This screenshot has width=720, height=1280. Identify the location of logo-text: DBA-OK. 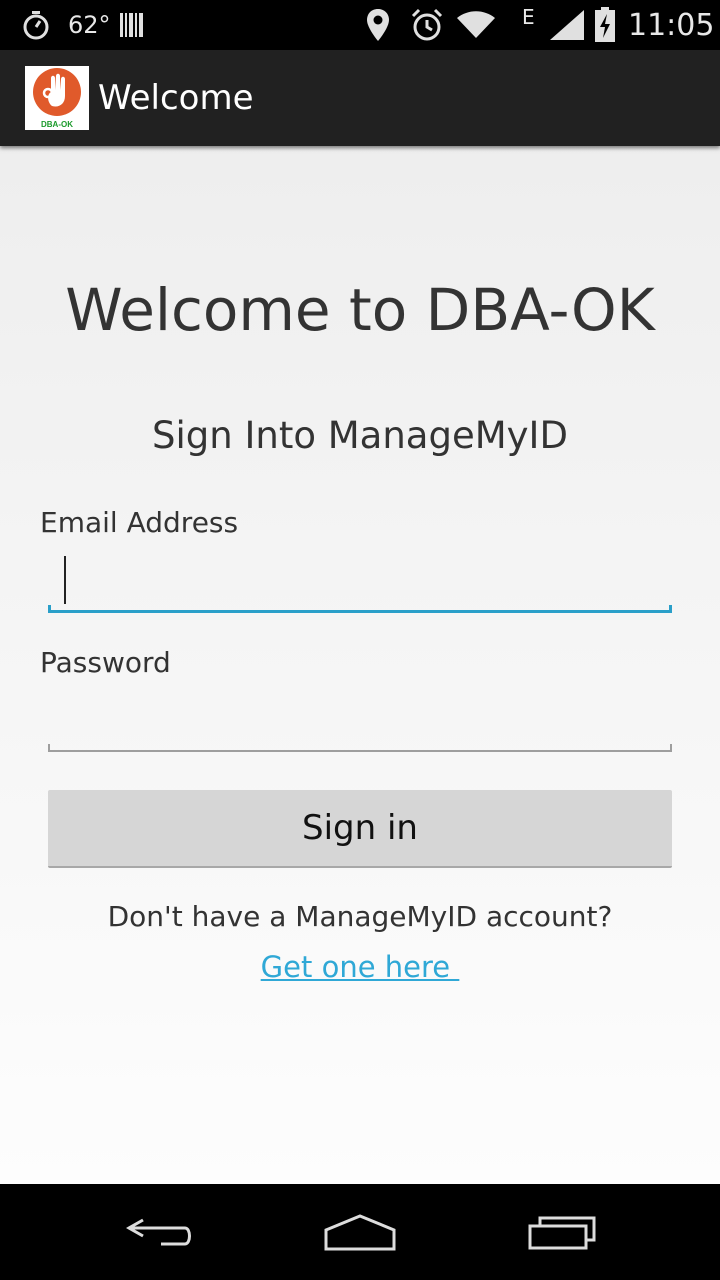
(57, 124).